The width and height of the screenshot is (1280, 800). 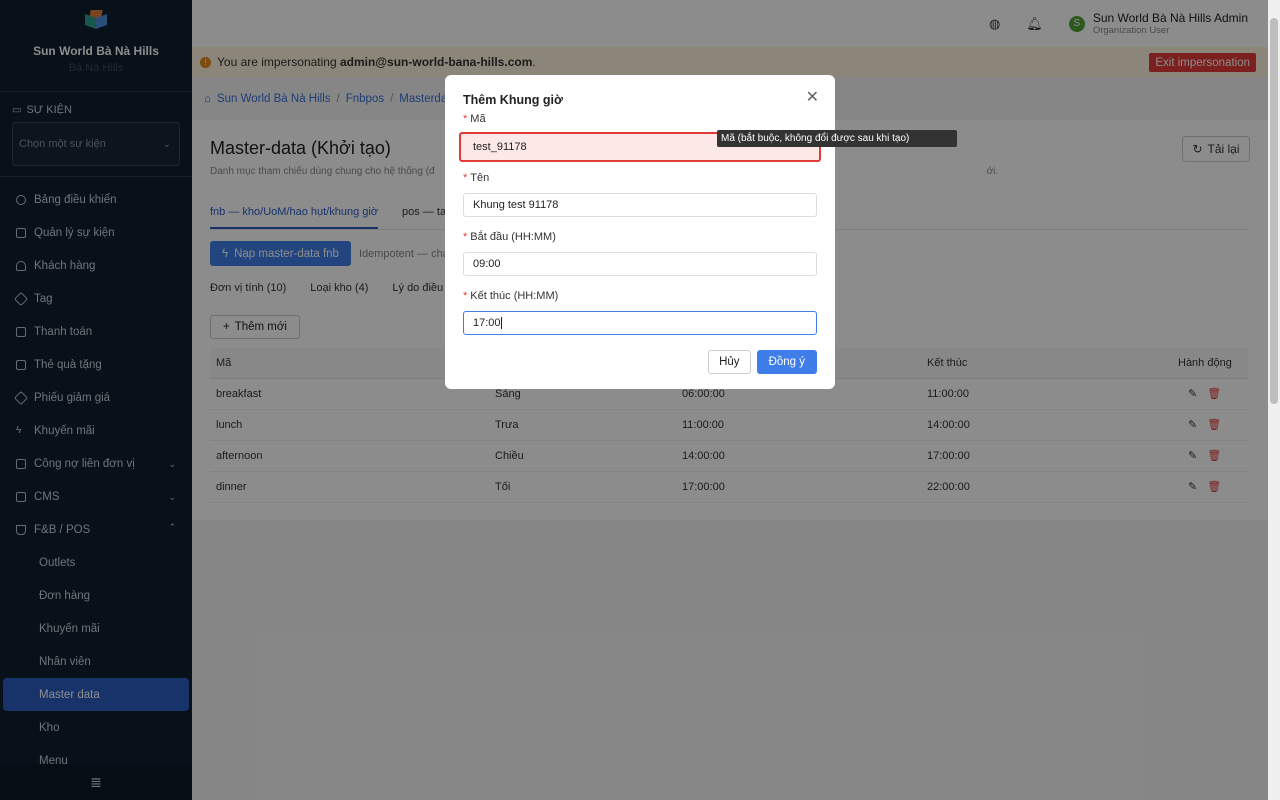 What do you see at coordinates (729, 362) in the screenshot?
I see `cancel-button: Hủy` at bounding box center [729, 362].